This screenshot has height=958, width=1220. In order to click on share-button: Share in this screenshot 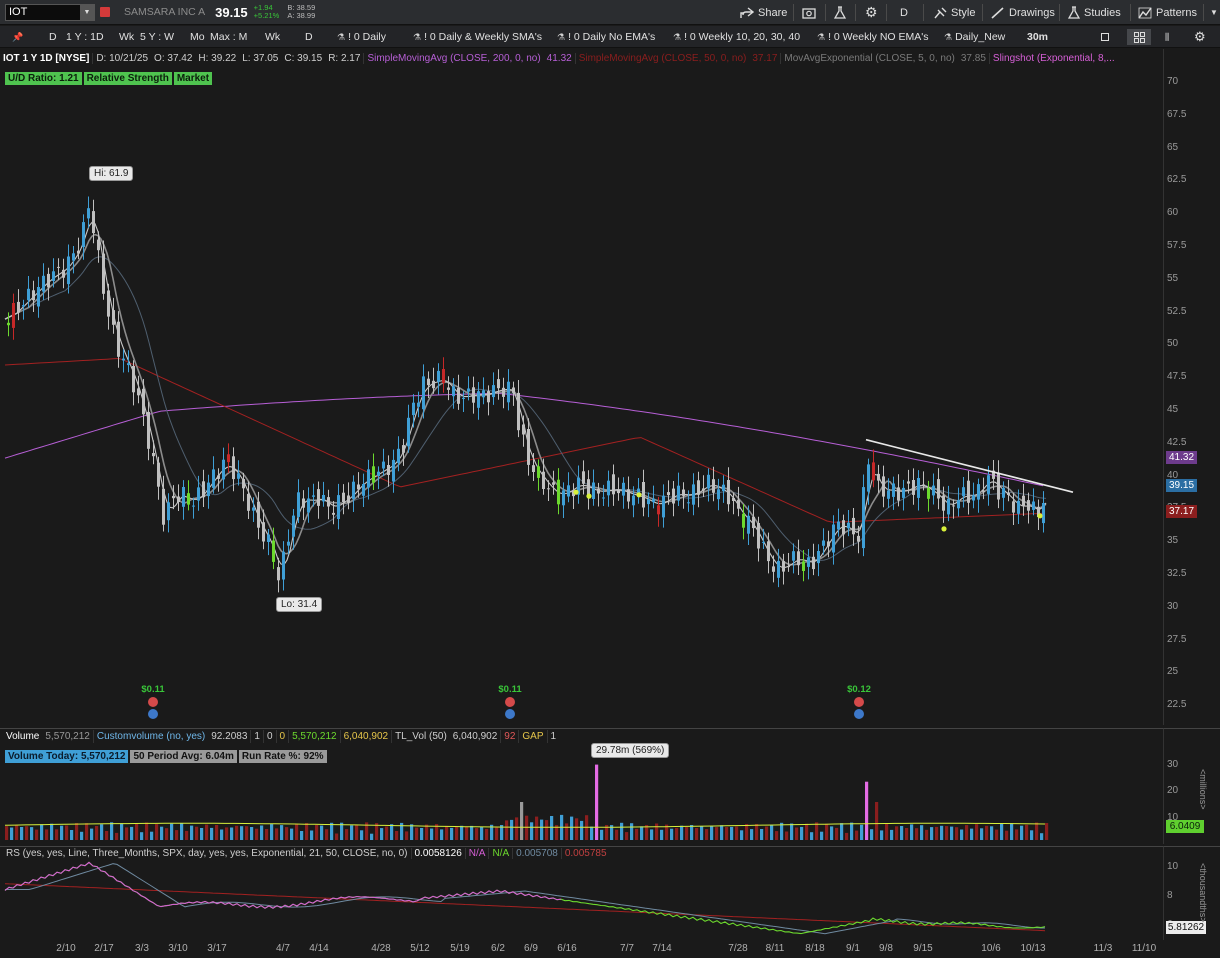, I will do `click(763, 12)`.